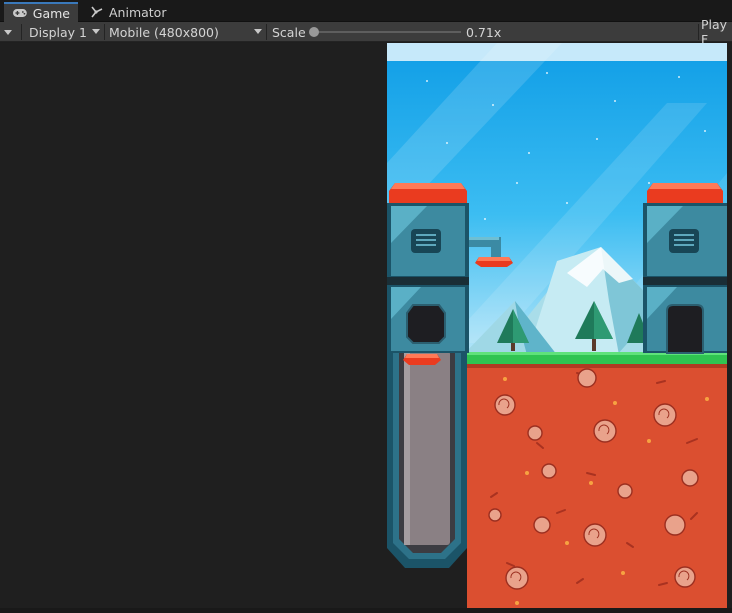 The width and height of the screenshot is (732, 613). I want to click on scale-value: 0.71x, so click(484, 32).